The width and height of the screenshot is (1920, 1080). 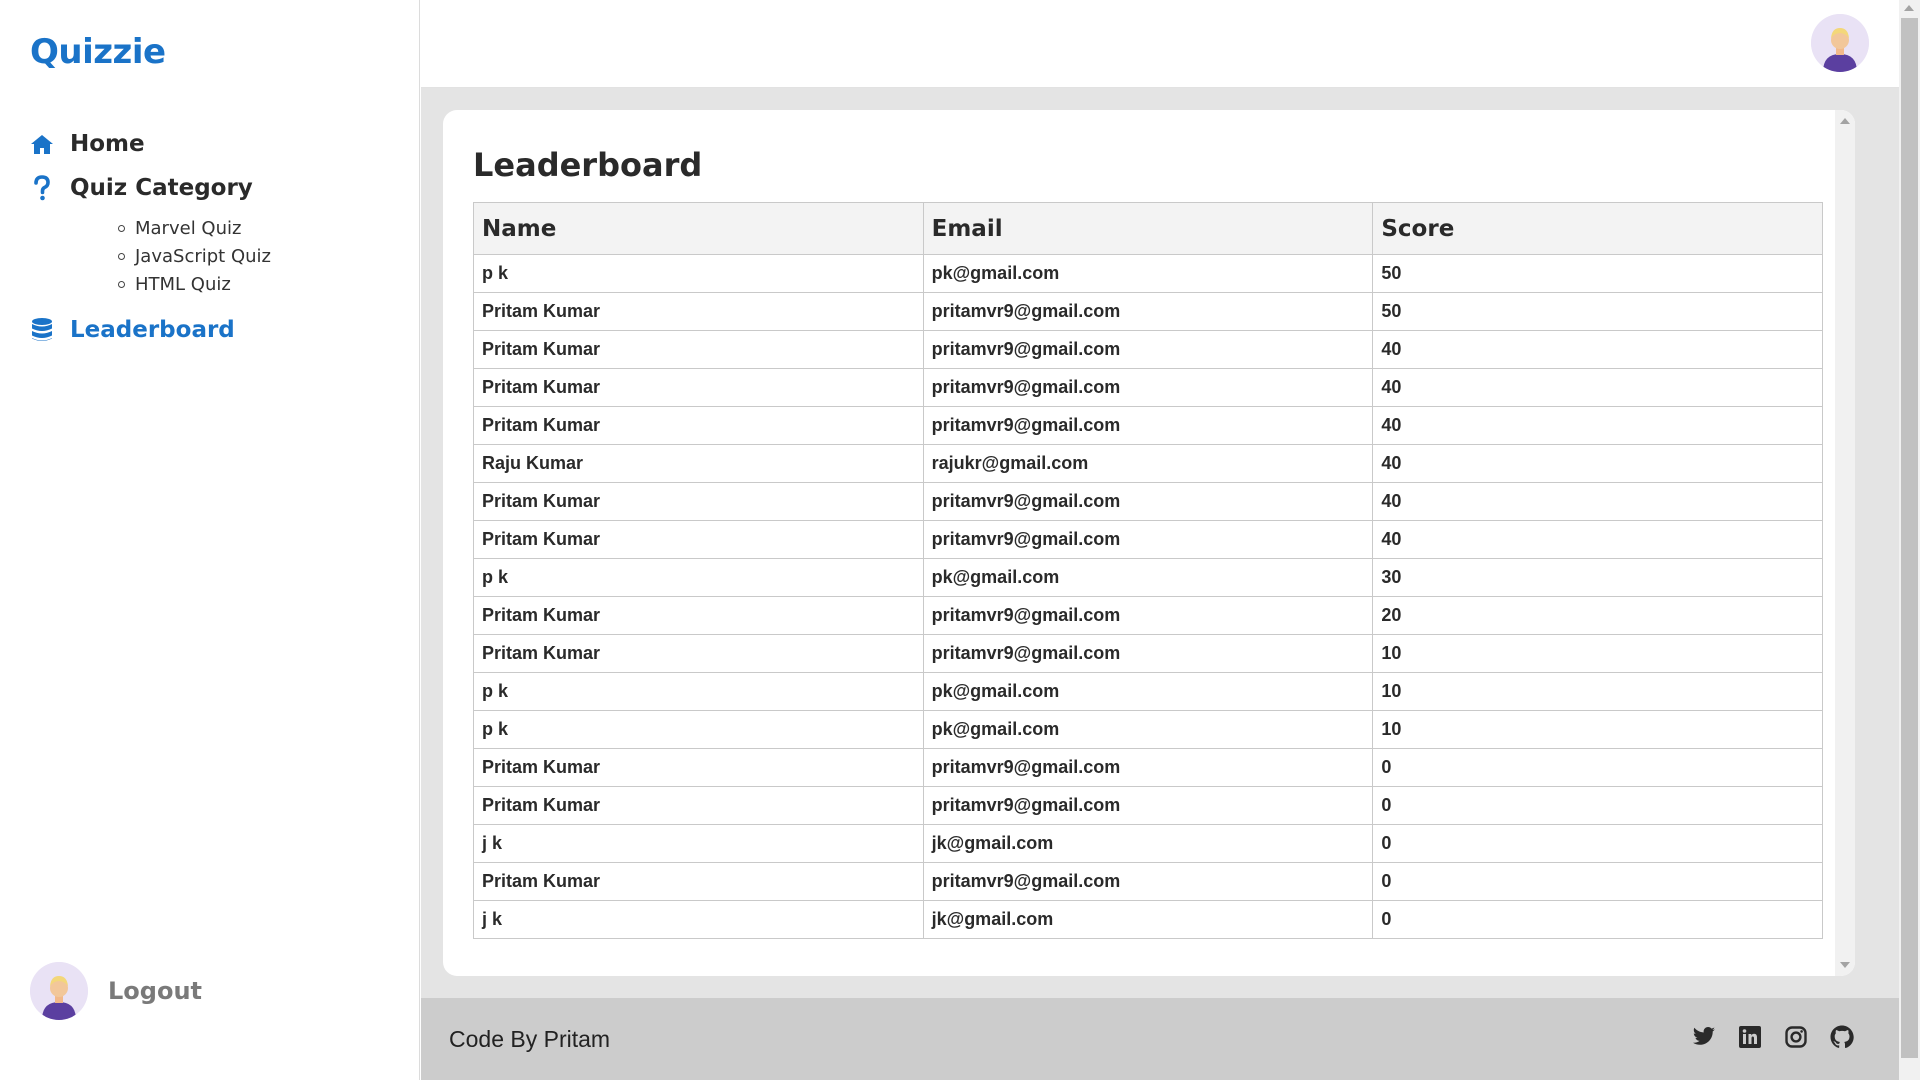 I want to click on cell-name: Raju Kumar, so click(x=698, y=463).